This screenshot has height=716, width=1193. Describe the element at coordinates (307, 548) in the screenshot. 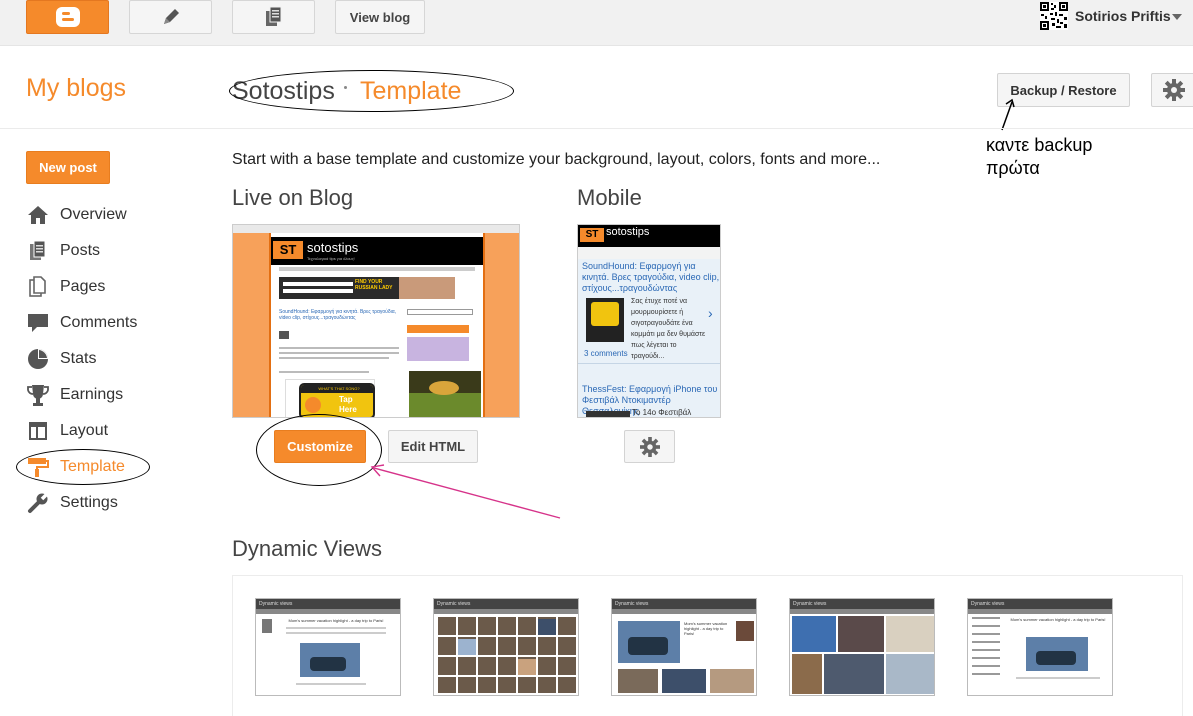

I see `dynamic-views-heading: Dynamic Views` at that location.